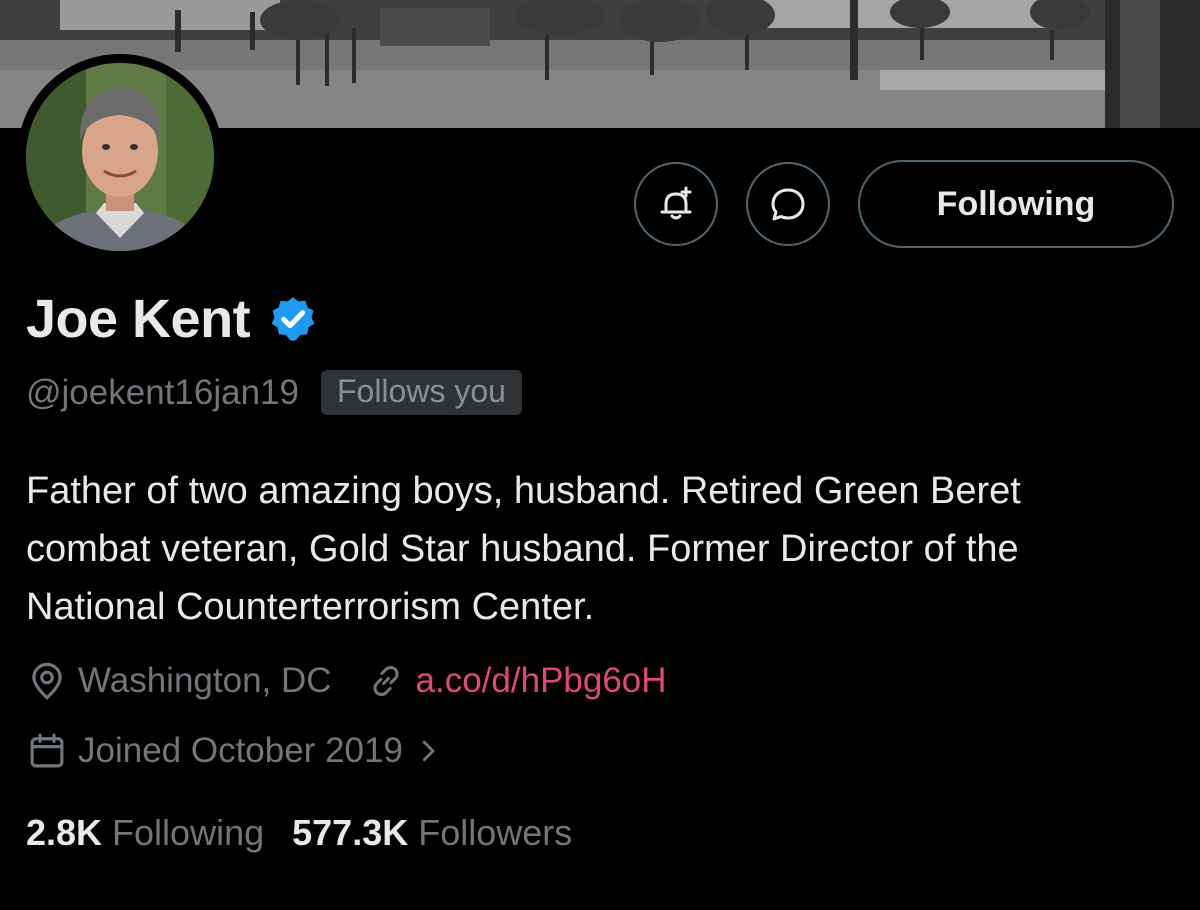 The width and height of the screenshot is (1200, 910). I want to click on handle-row: @joekent16jan19 Follows you, so click(274, 392).